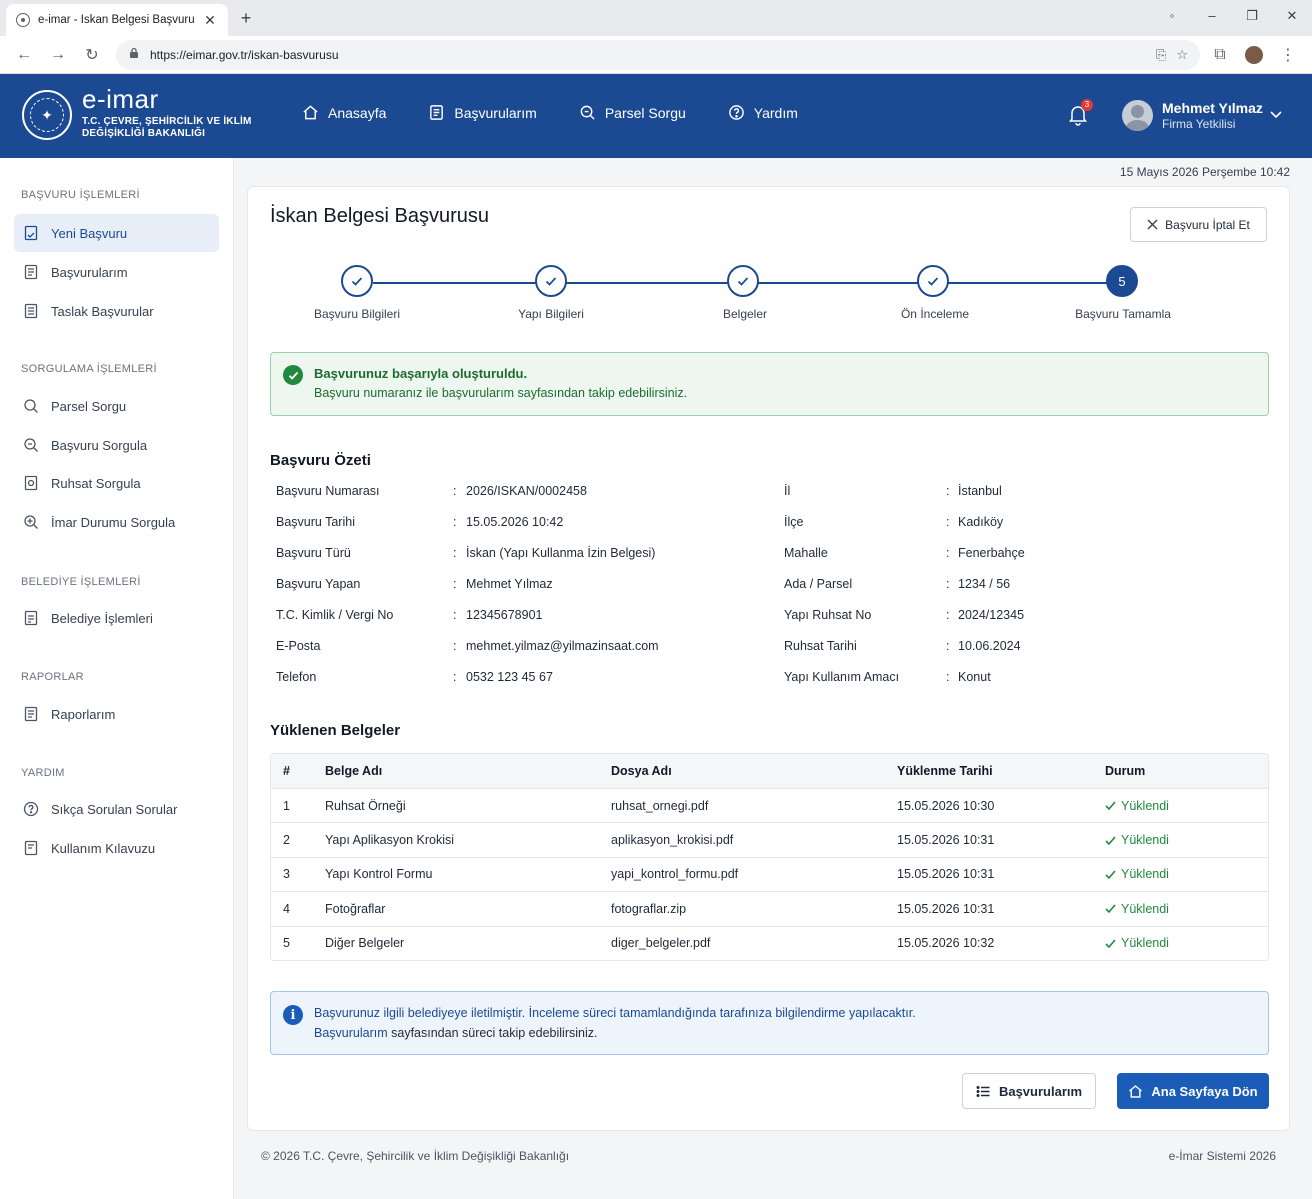  What do you see at coordinates (116, 311) in the screenshot?
I see `sidebar-item-drafts: Taslak Başvurular` at bounding box center [116, 311].